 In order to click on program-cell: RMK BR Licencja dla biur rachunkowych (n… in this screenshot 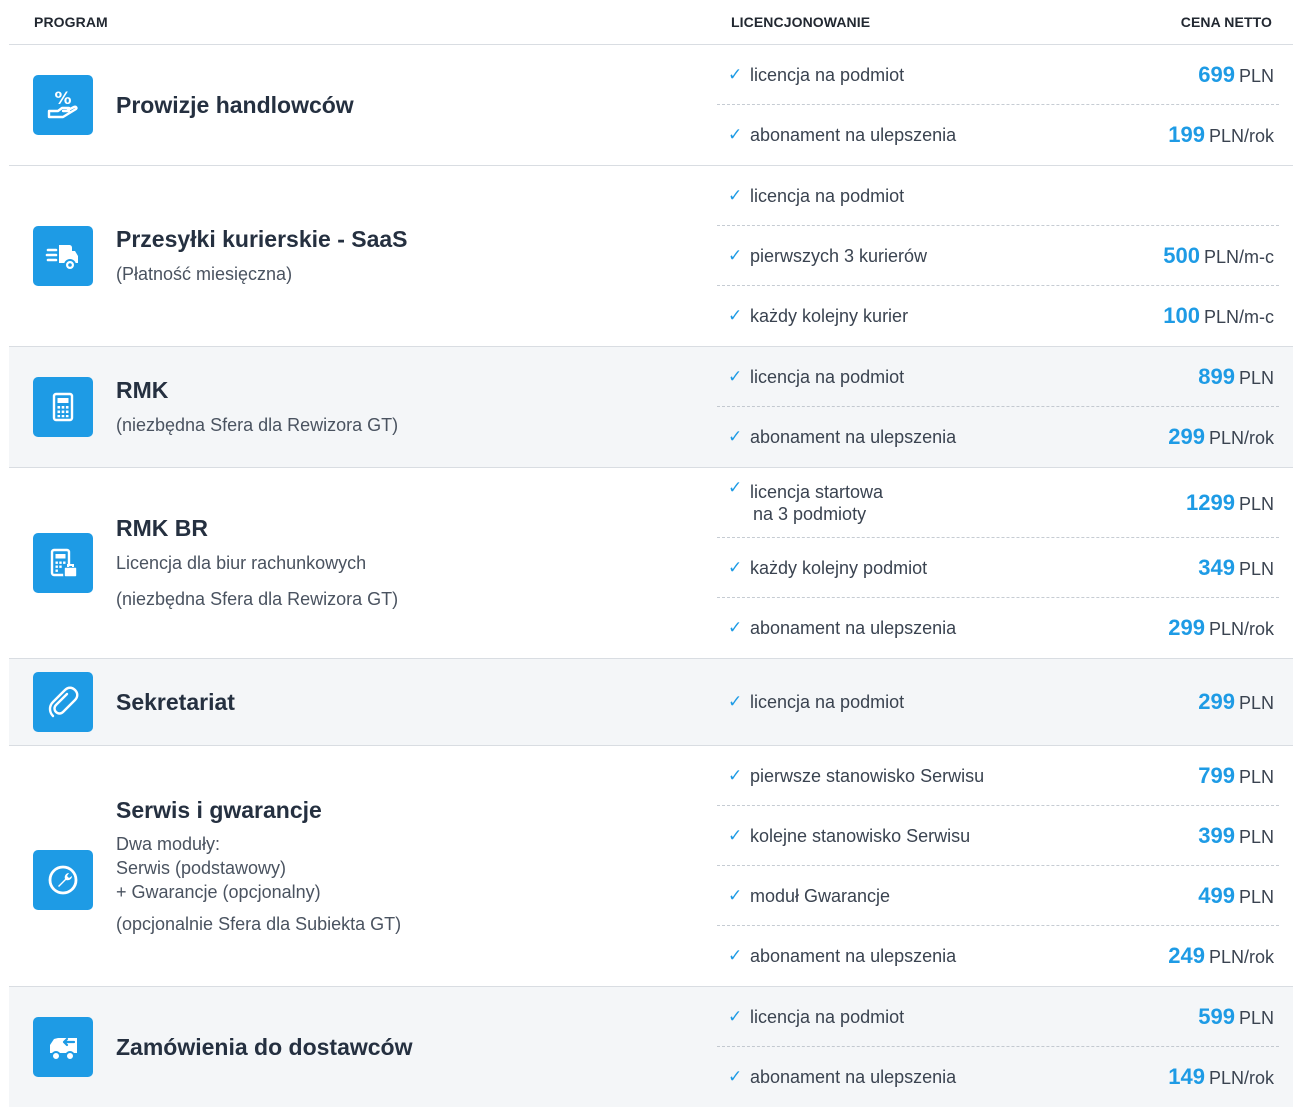, I will do `click(363, 563)`.